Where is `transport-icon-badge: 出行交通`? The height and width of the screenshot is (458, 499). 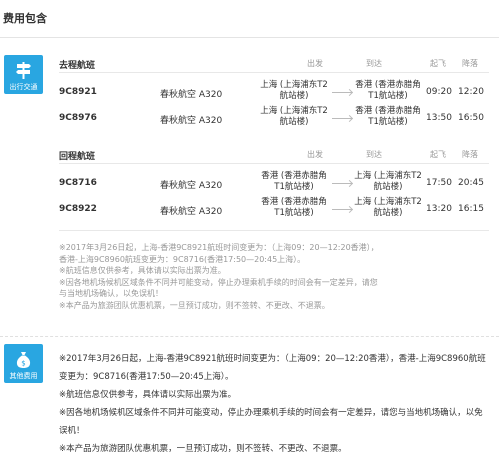 transport-icon-badge: 出行交通 is located at coordinates (23, 74).